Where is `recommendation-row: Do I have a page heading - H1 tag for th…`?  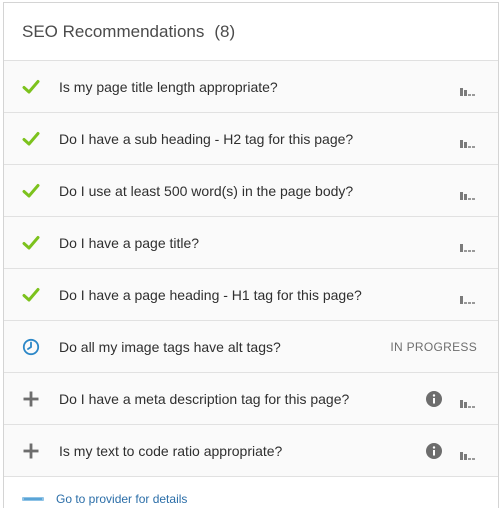 recommendation-row: Do I have a page heading - H1 tag for th… is located at coordinates (251, 295).